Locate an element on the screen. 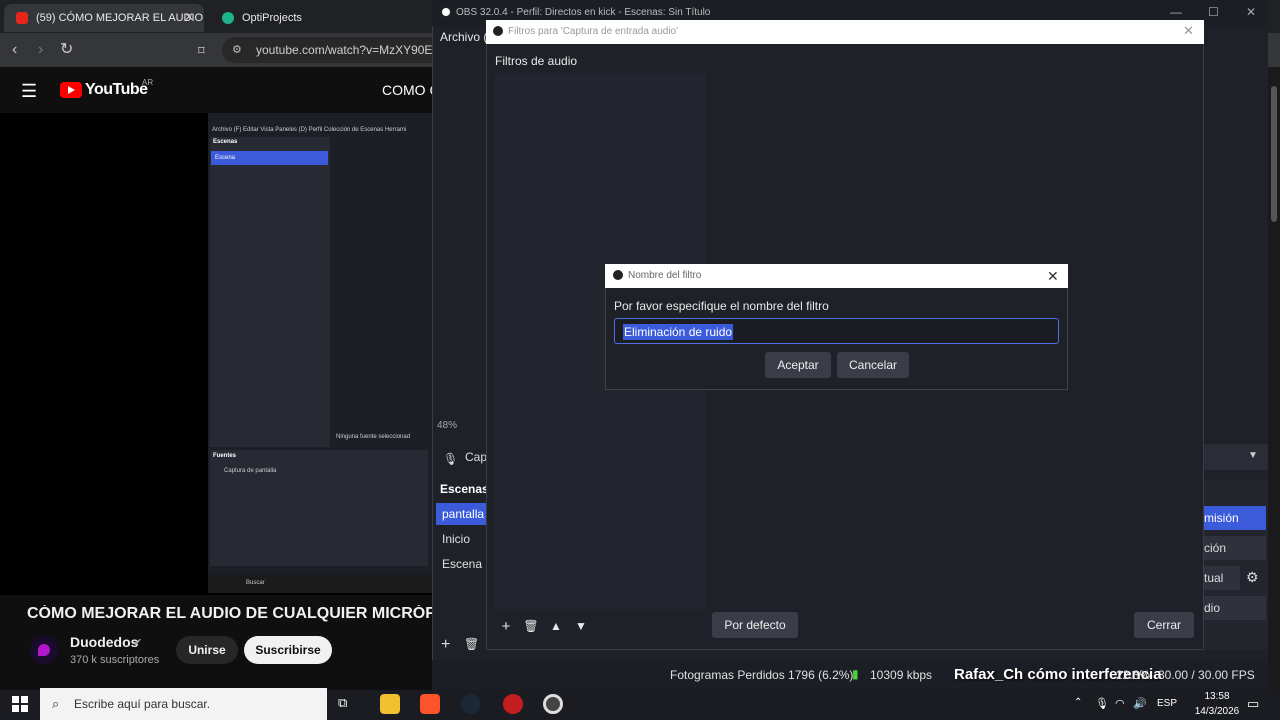 The width and height of the screenshot is (1280, 720). embedded-source-item: Captura de pantalla is located at coordinates (250, 471).